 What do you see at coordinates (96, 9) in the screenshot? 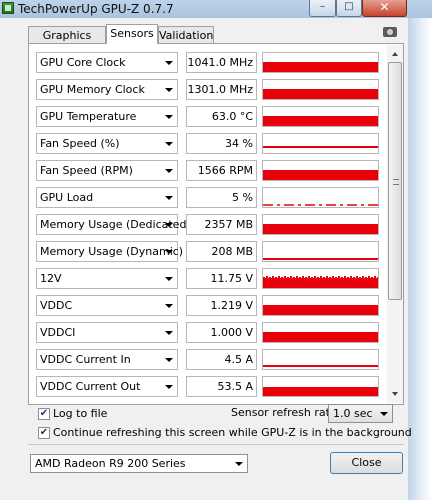
I see `window-title: TechPowerUp GPU-Z 0.7.7` at bounding box center [96, 9].